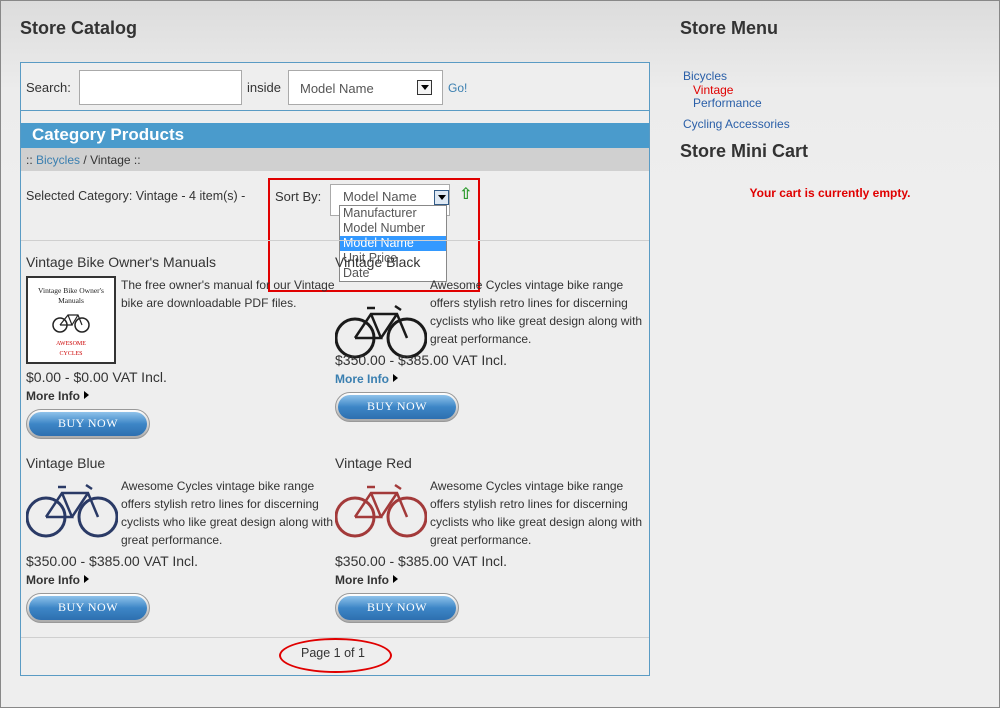 This screenshot has width=1000, height=708. I want to click on menu-item-cycling-accessories: Cycling Accessories, so click(736, 124).